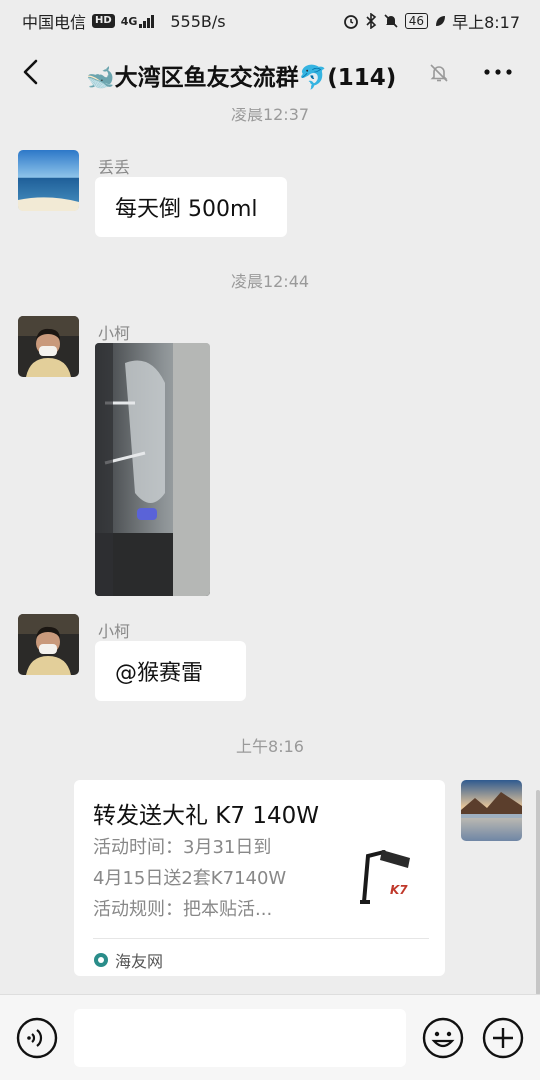  Describe the element at coordinates (416, 21) in the screenshot. I see `battery-icon: 46` at that location.